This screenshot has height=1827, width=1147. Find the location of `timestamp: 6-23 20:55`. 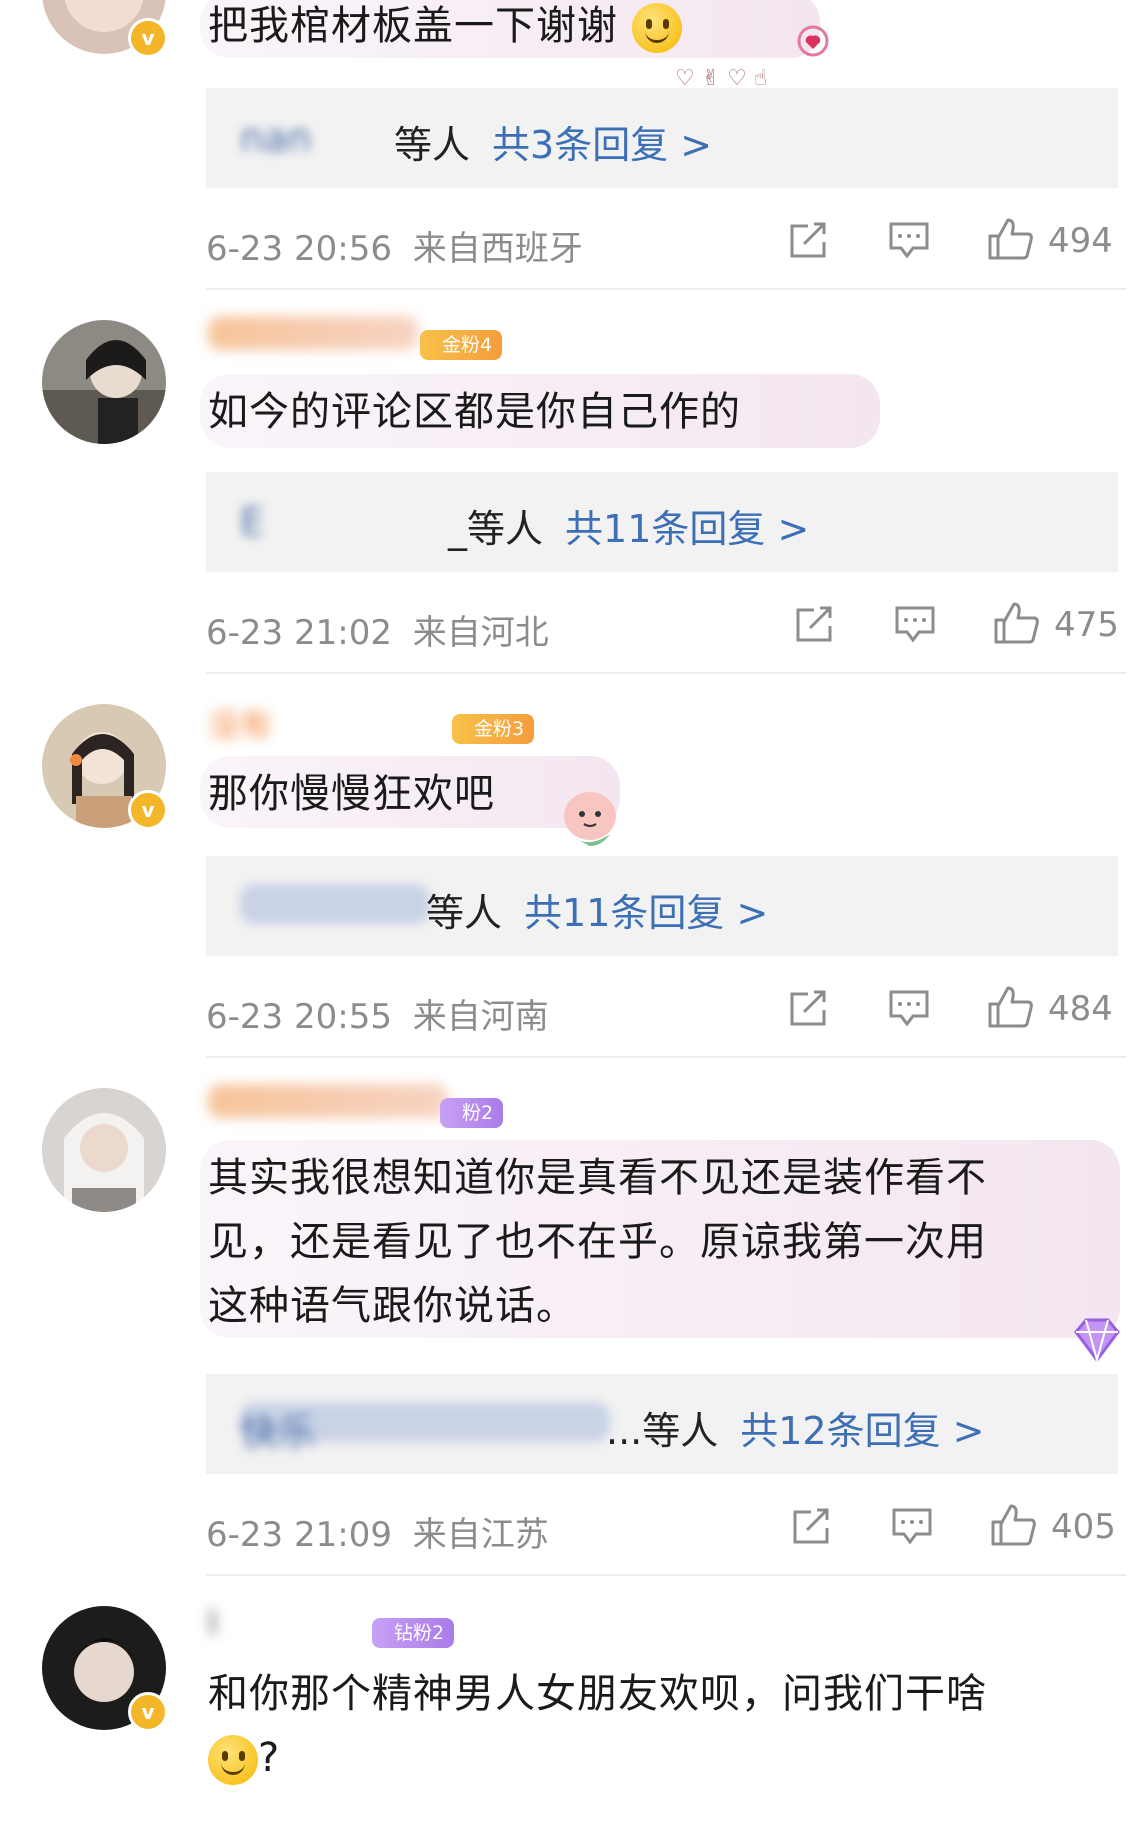

timestamp: 6-23 20:55 is located at coordinates (299, 1017).